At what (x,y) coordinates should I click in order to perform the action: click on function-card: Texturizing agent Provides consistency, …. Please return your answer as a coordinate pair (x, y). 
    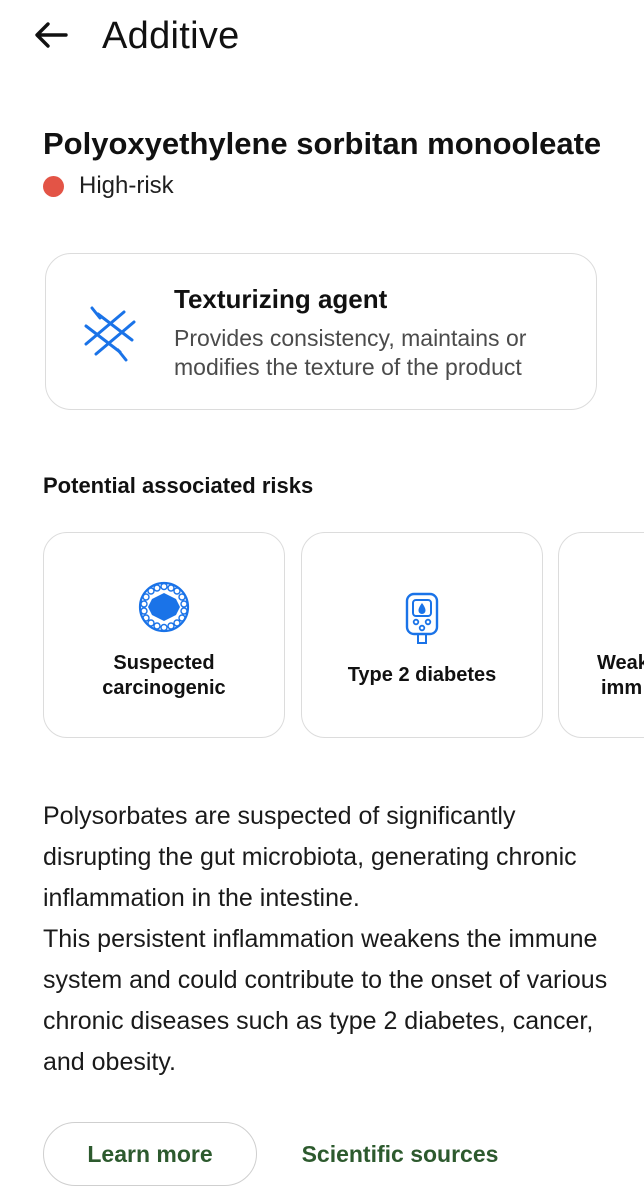
    Looking at the image, I should click on (321, 331).